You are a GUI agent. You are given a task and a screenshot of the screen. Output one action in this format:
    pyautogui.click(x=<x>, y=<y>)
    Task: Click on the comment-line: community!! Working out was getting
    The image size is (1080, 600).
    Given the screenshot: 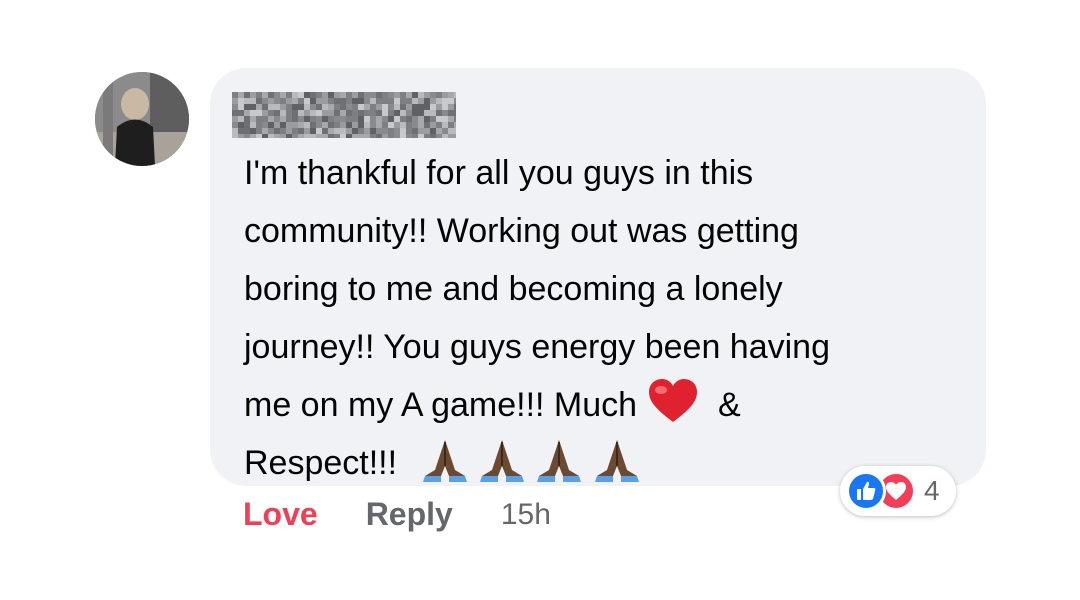 What is the action you would take?
    pyautogui.click(x=521, y=231)
    